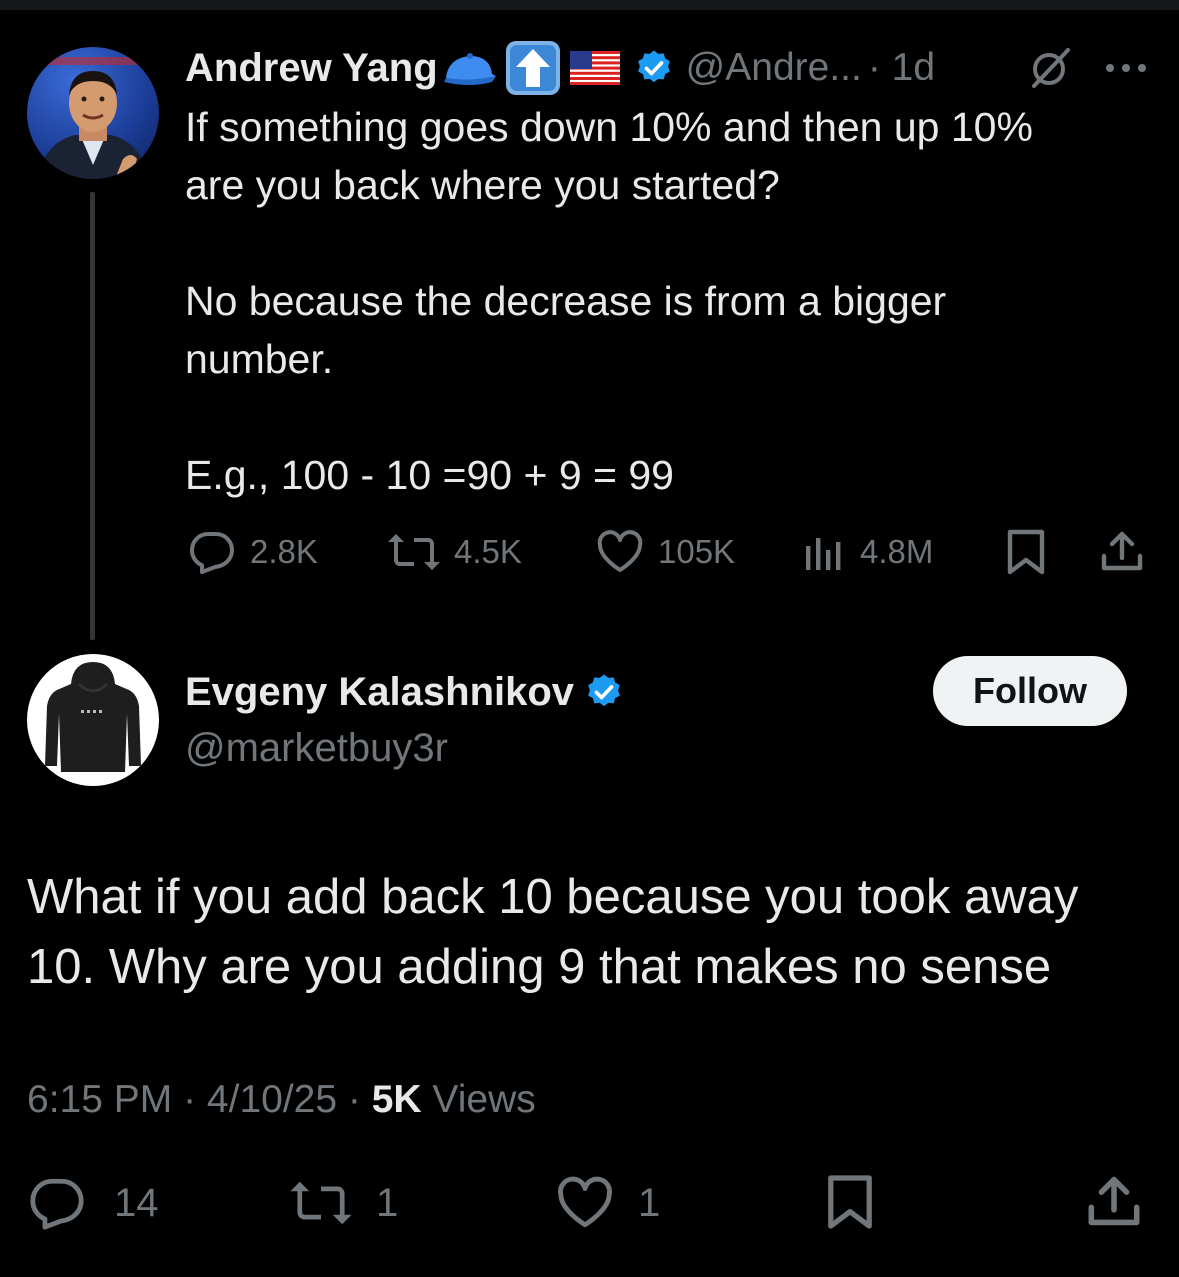  I want to click on post-time: 6:15 PM, so click(99, 1099).